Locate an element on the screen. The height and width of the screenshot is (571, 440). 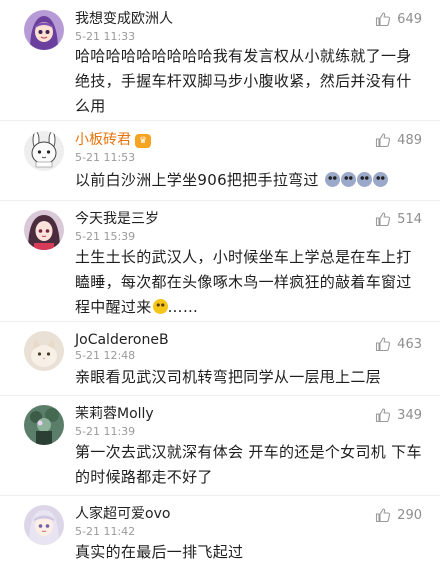
timestamp: 5-21 12:48 is located at coordinates (105, 355).